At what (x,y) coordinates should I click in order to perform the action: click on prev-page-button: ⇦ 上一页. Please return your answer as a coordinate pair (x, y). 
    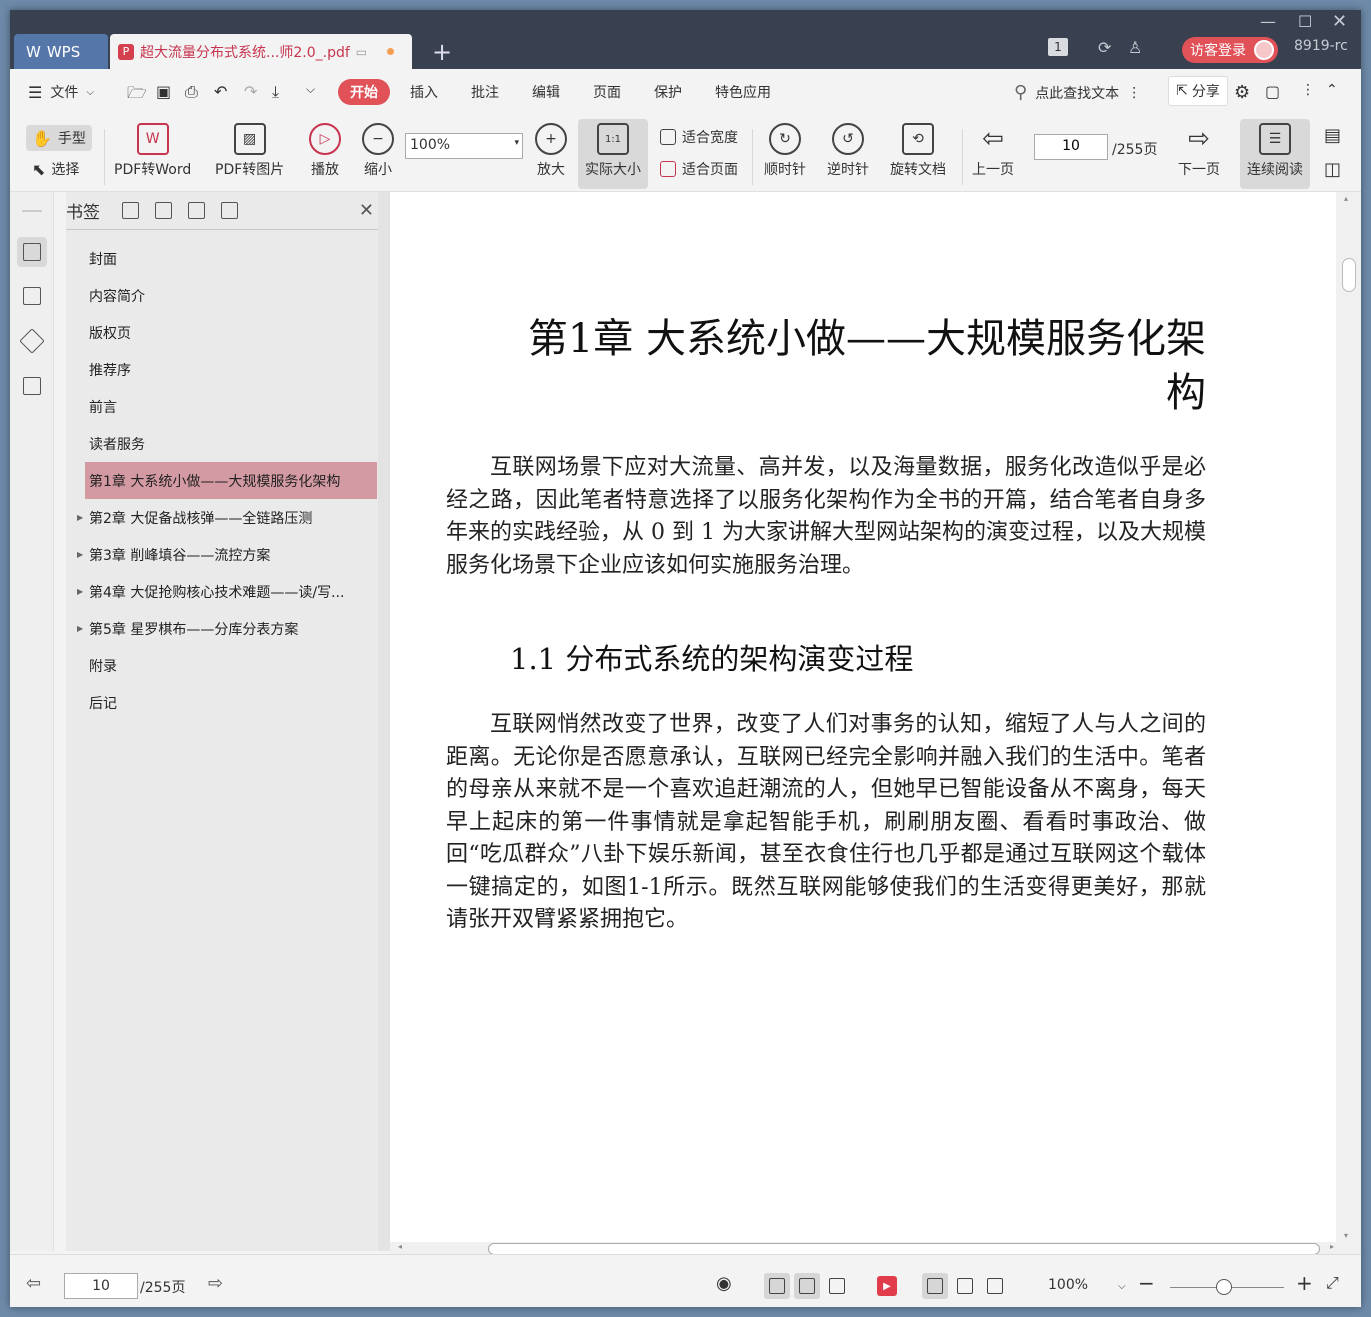
    Looking at the image, I should click on (993, 151).